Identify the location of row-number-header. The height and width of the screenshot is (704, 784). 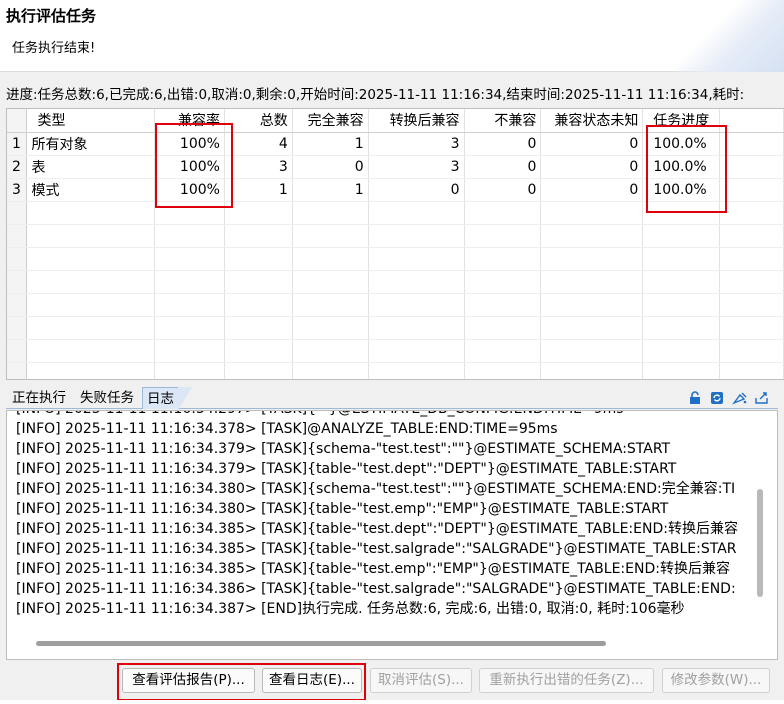
(17, 121).